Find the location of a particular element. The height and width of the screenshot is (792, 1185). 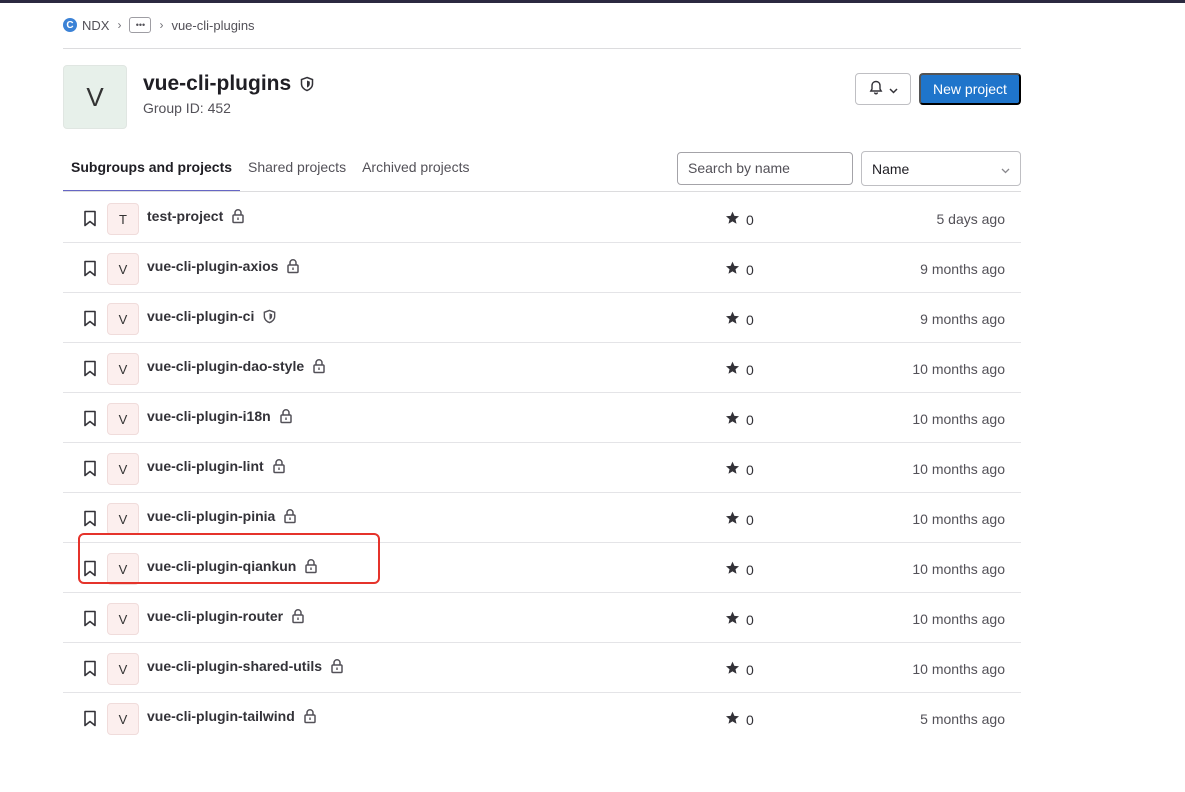

tab-shared-projects: Shared projects is located at coordinates (297, 170).